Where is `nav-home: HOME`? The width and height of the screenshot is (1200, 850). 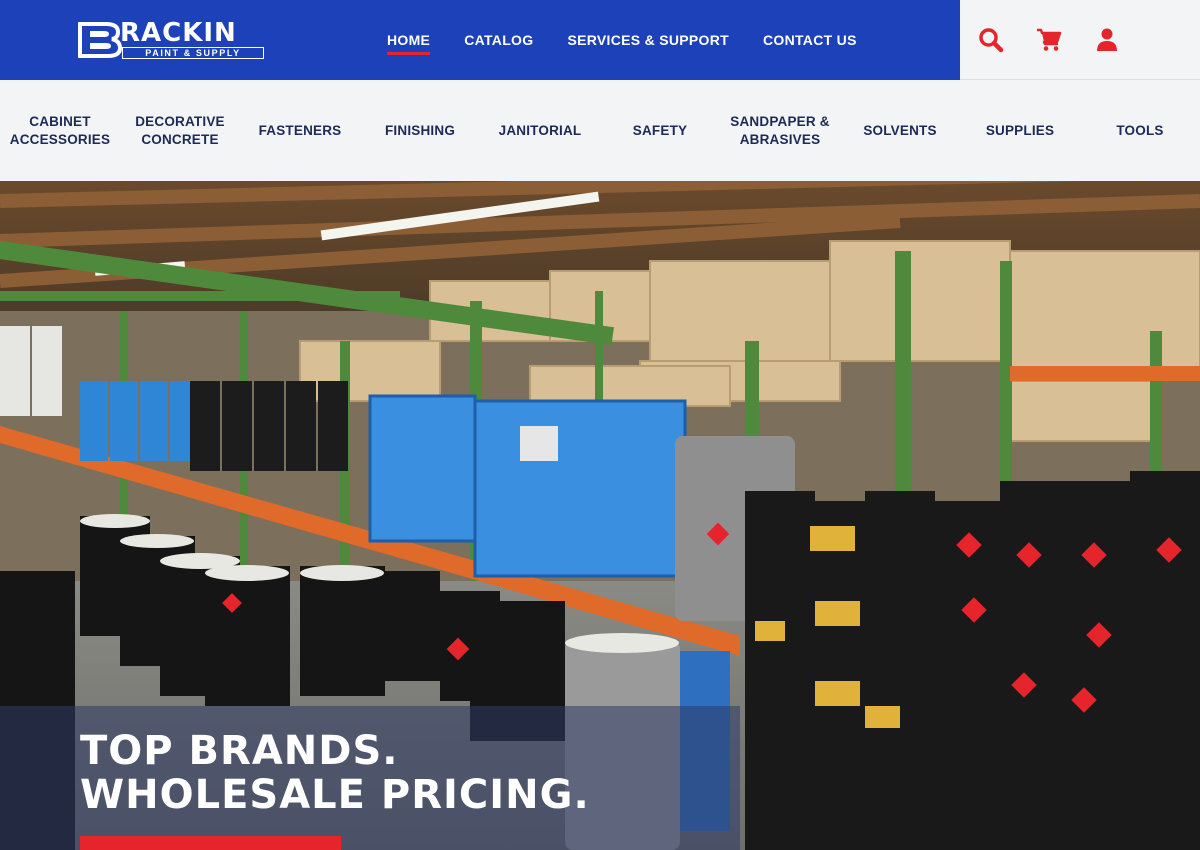 nav-home: HOME is located at coordinates (409, 40).